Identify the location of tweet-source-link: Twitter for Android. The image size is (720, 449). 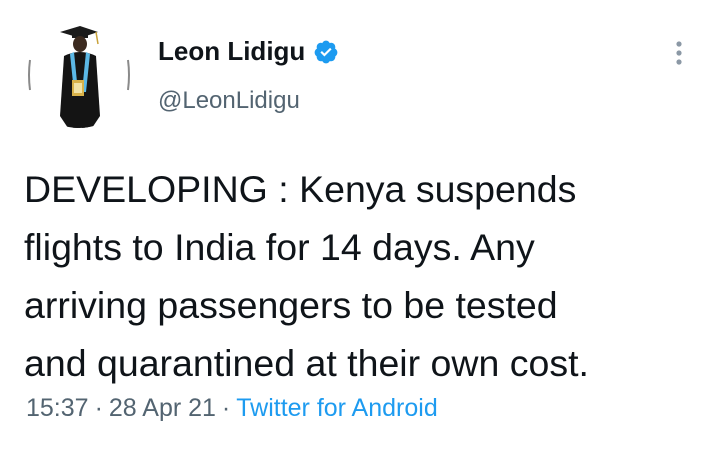
(336, 408).